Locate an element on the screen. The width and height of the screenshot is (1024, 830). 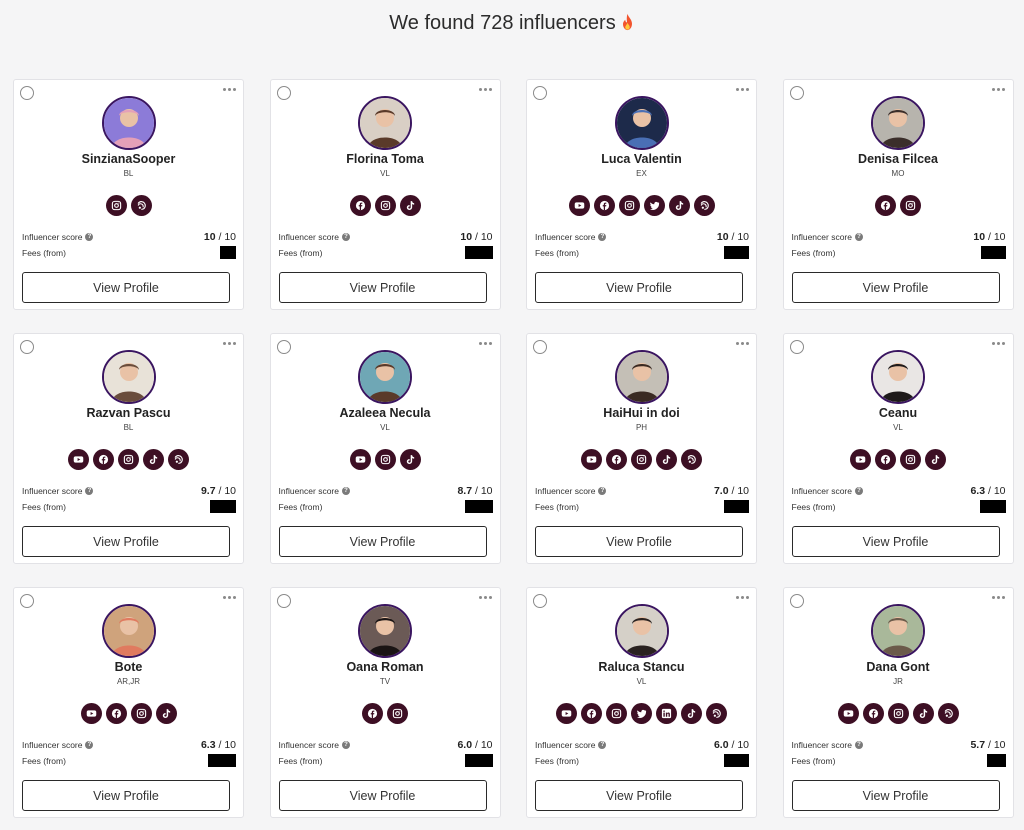
linkedin-icon is located at coordinates (666, 713).